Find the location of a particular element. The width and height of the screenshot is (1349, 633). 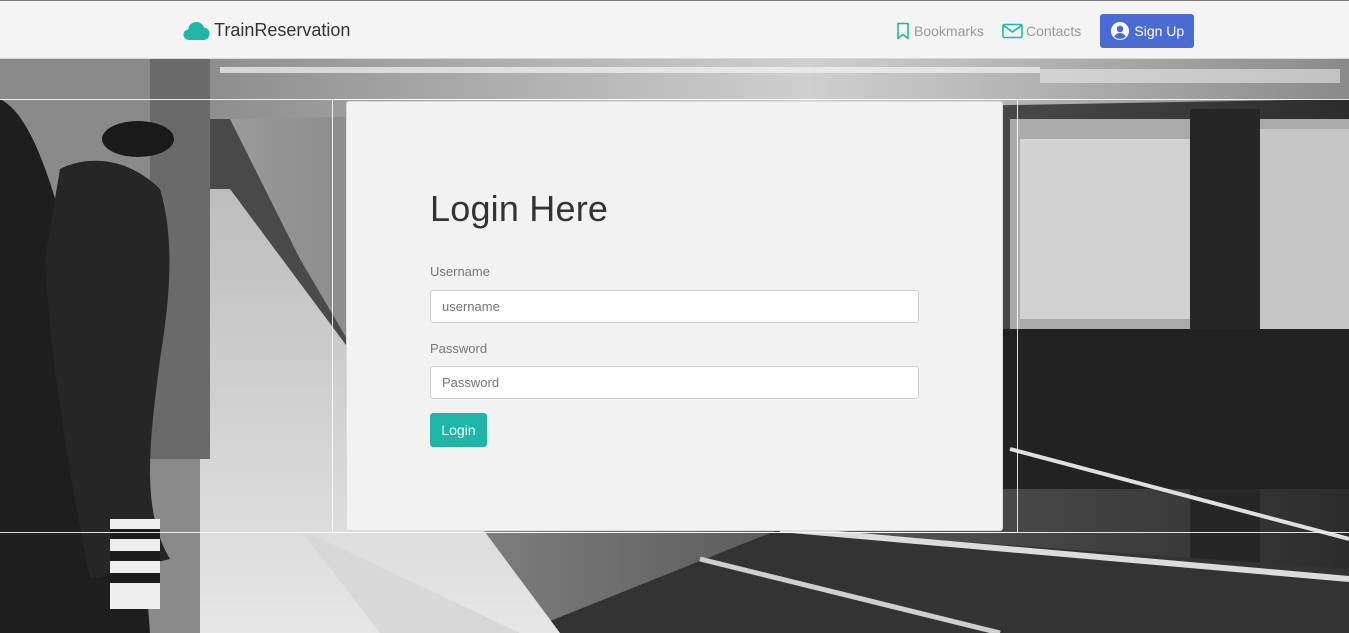

brand-name: TrainReservation is located at coordinates (282, 29).